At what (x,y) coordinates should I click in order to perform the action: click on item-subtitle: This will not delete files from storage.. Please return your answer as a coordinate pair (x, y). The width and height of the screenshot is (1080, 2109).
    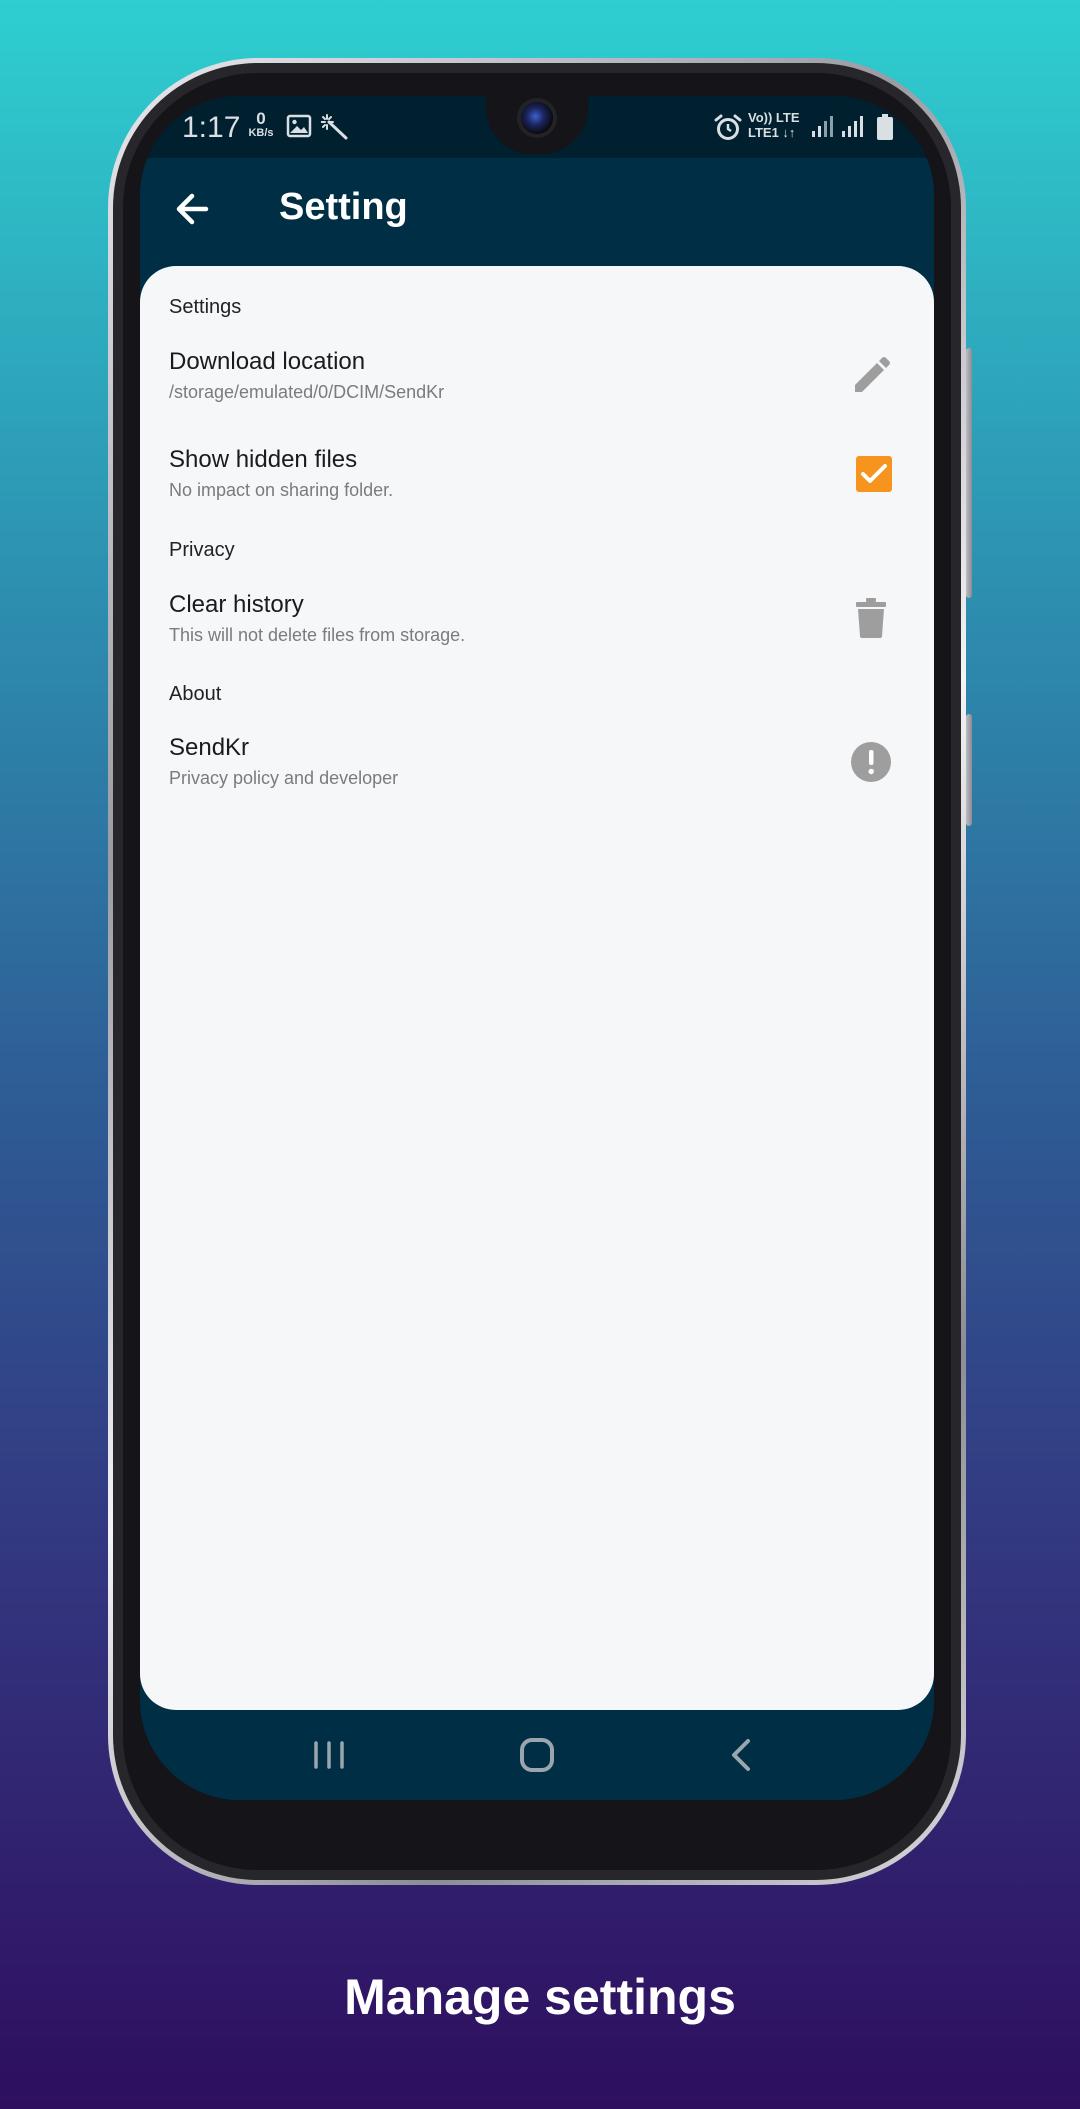
    Looking at the image, I should click on (317, 635).